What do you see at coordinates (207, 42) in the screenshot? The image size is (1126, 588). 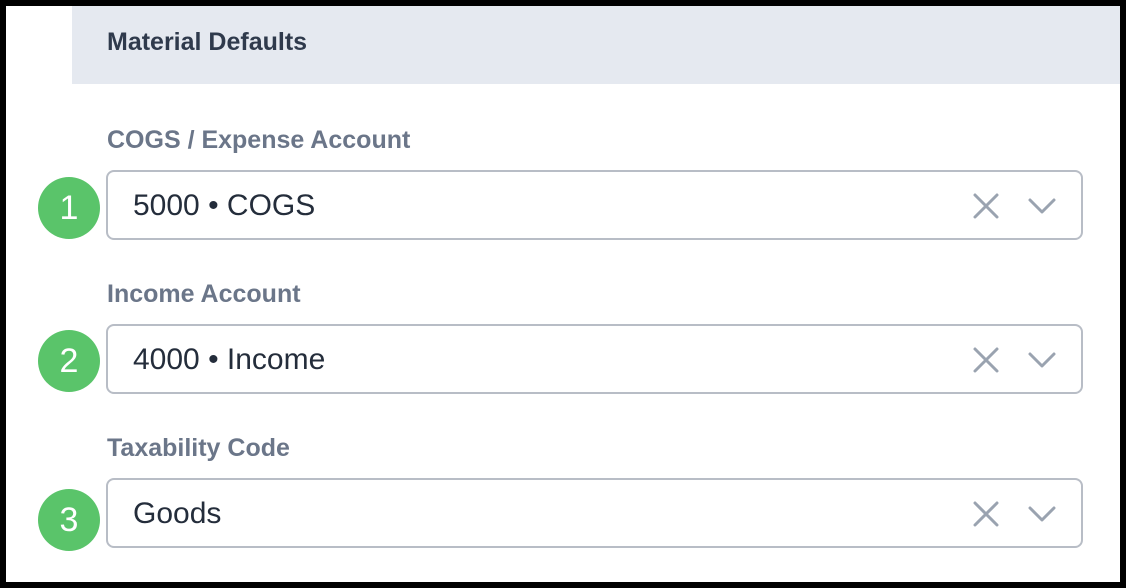 I see `section-title: Material Defaults` at bounding box center [207, 42].